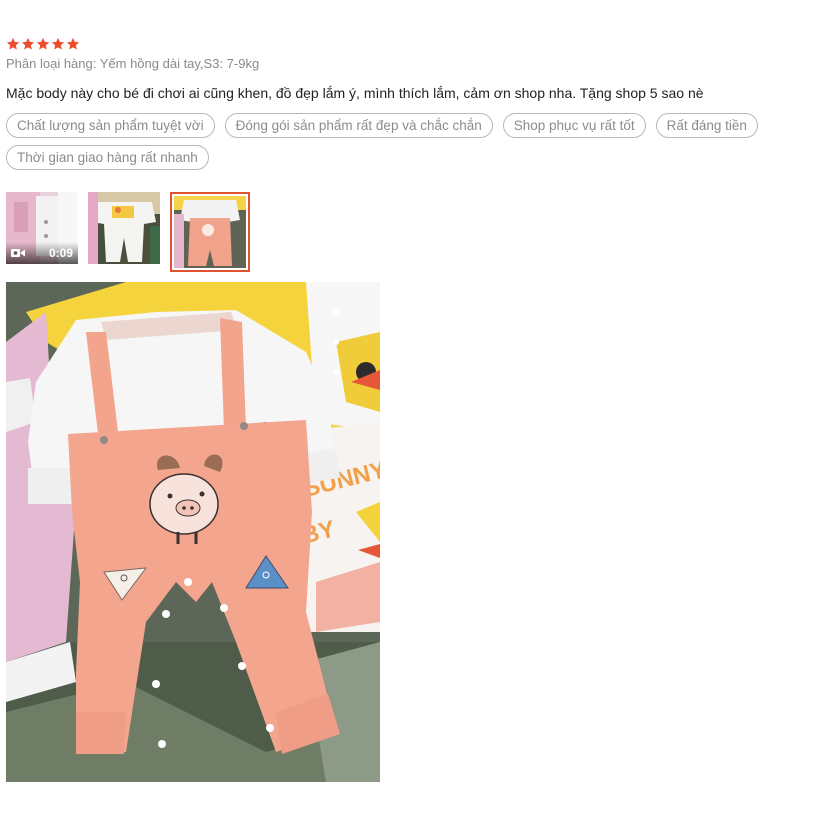 Image resolution: width=823 pixels, height=823 pixels. Describe the element at coordinates (107, 157) in the screenshot. I see `review-tag: Thời gian giao hàng rất nhanh` at that location.